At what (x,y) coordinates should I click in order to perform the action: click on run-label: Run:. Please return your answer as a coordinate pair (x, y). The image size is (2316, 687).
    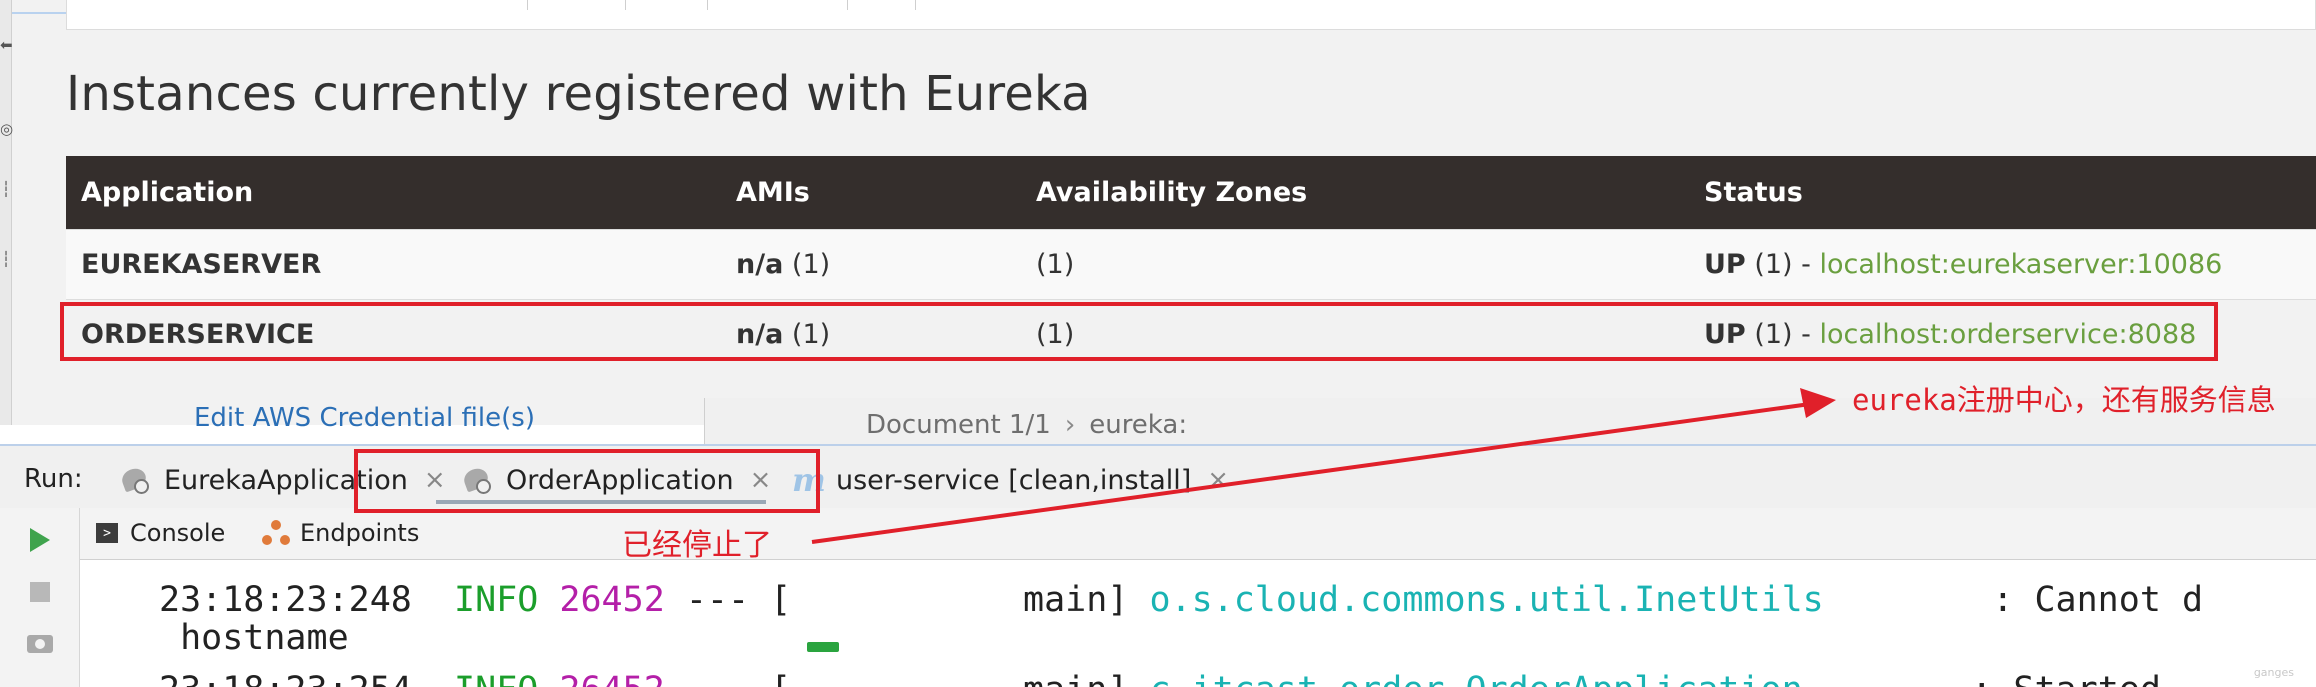
    Looking at the image, I should click on (53, 479).